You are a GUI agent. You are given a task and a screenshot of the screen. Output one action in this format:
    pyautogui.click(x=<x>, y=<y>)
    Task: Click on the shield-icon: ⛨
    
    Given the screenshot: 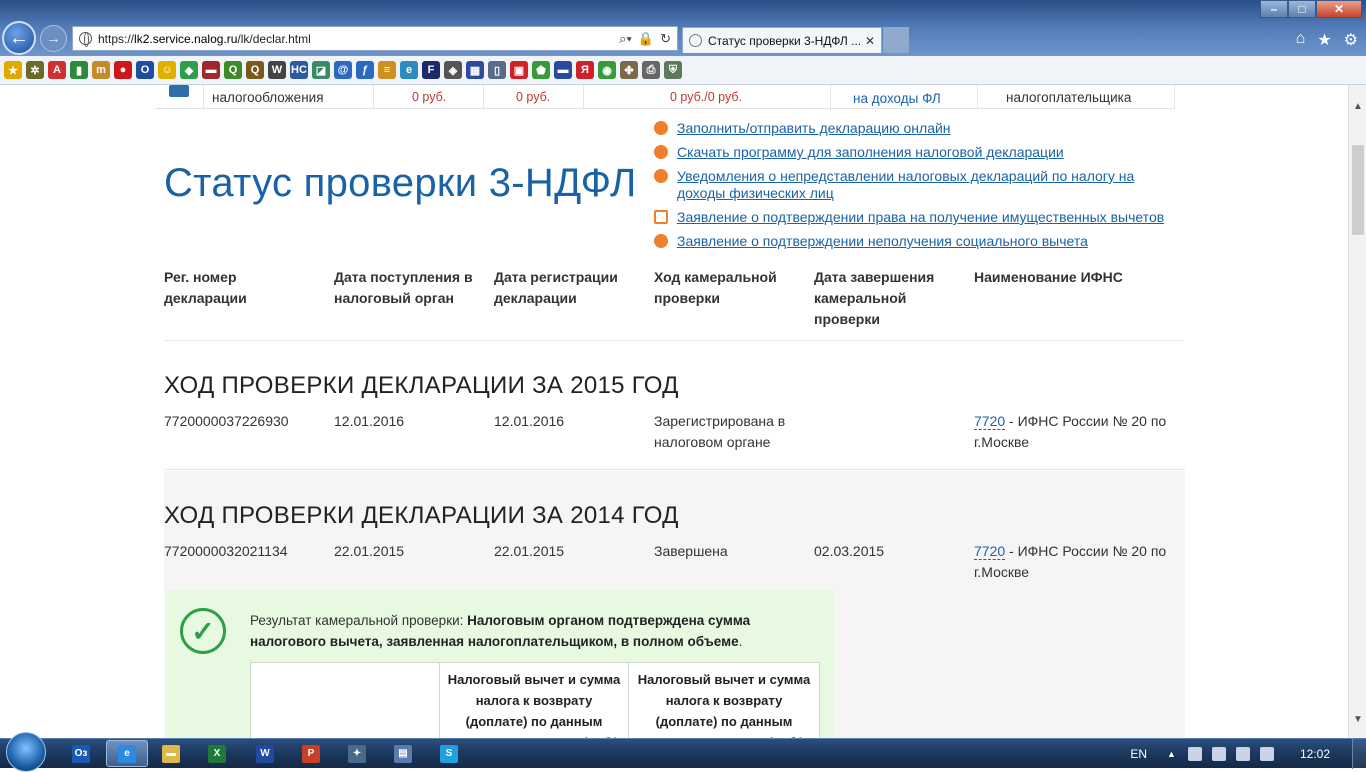 What is the action you would take?
    pyautogui.click(x=673, y=70)
    